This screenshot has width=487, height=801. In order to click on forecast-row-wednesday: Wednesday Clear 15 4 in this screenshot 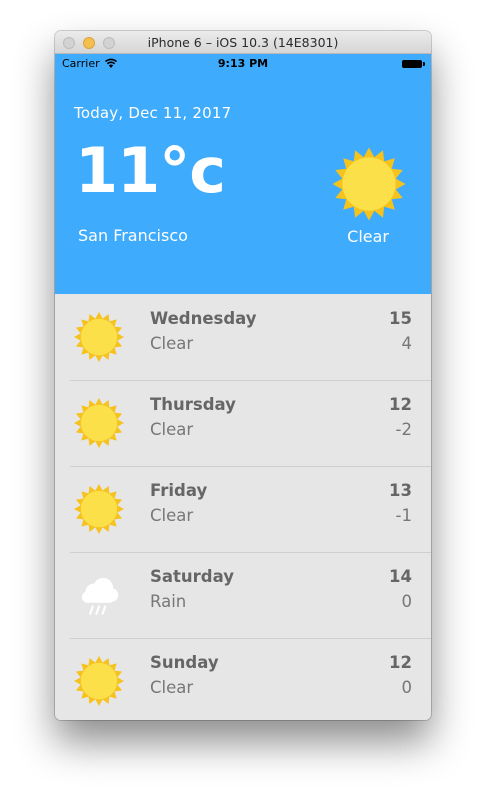, I will do `click(243, 337)`.